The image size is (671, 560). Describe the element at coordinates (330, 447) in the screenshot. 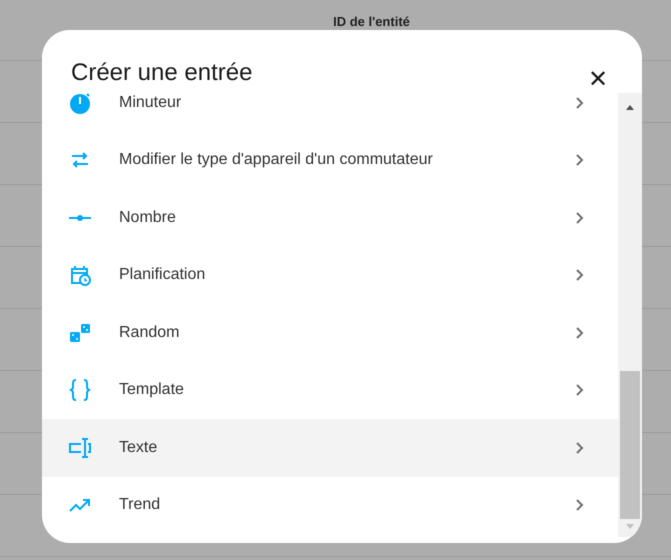

I see `list-item: Texte` at that location.